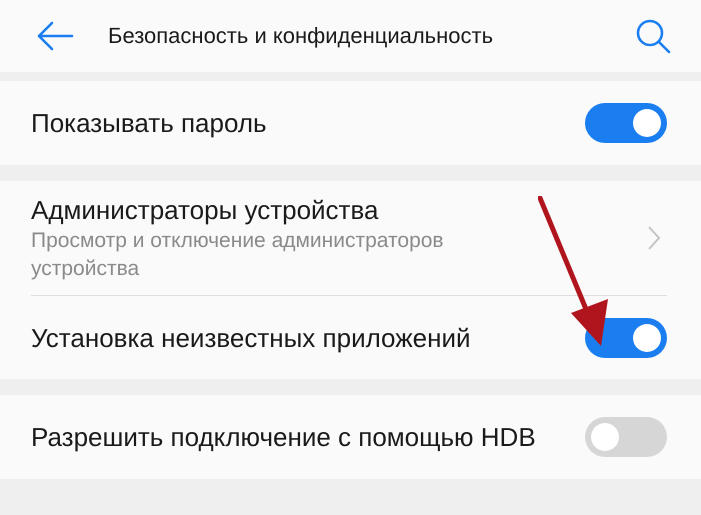 This screenshot has height=515, width=701. I want to click on setting-label: Администраторы устройства, so click(205, 210).